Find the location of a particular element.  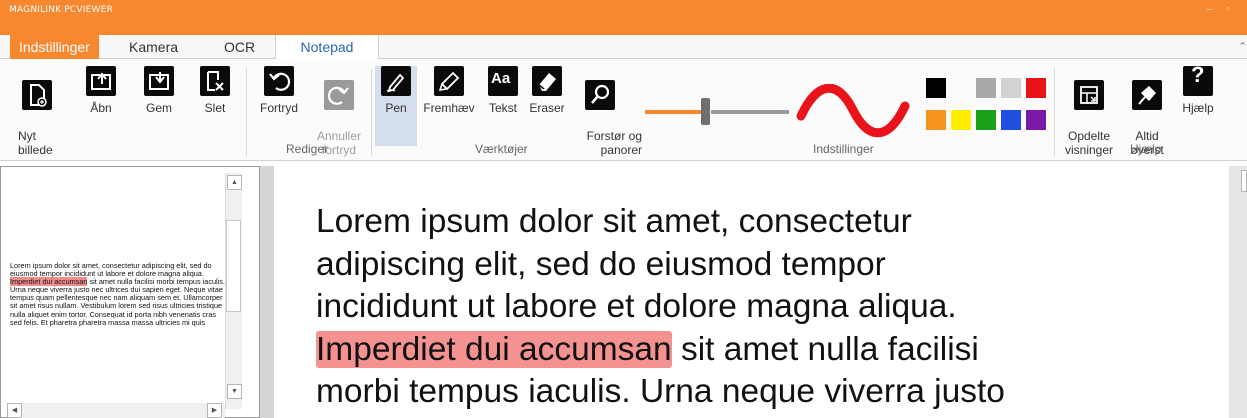

highlighter-icon is located at coordinates (449, 81).